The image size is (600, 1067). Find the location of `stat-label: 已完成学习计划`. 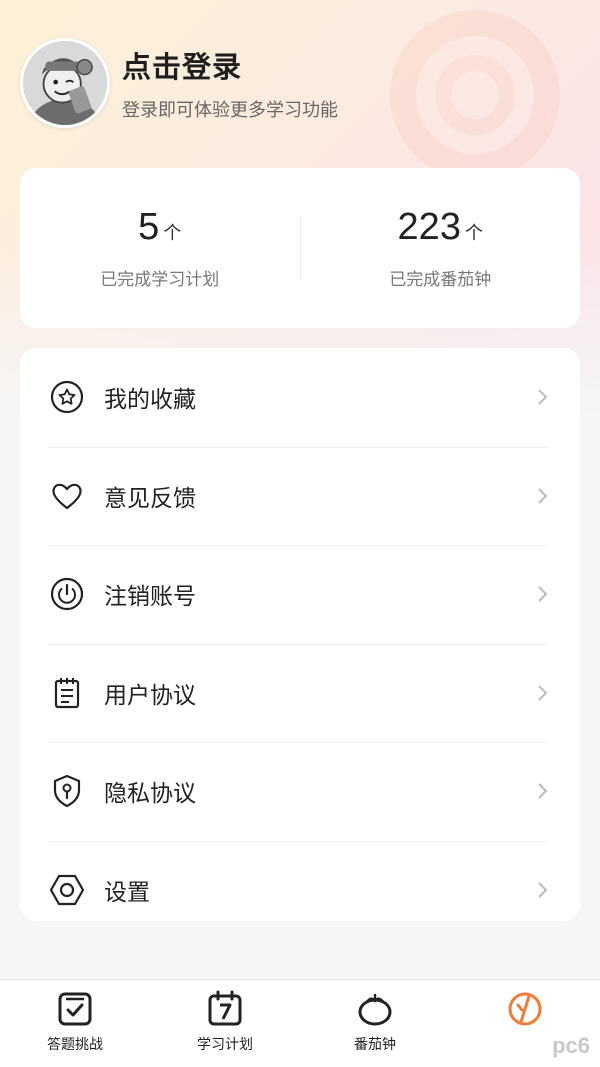

stat-label: 已完成学习计划 is located at coordinates (160, 280).